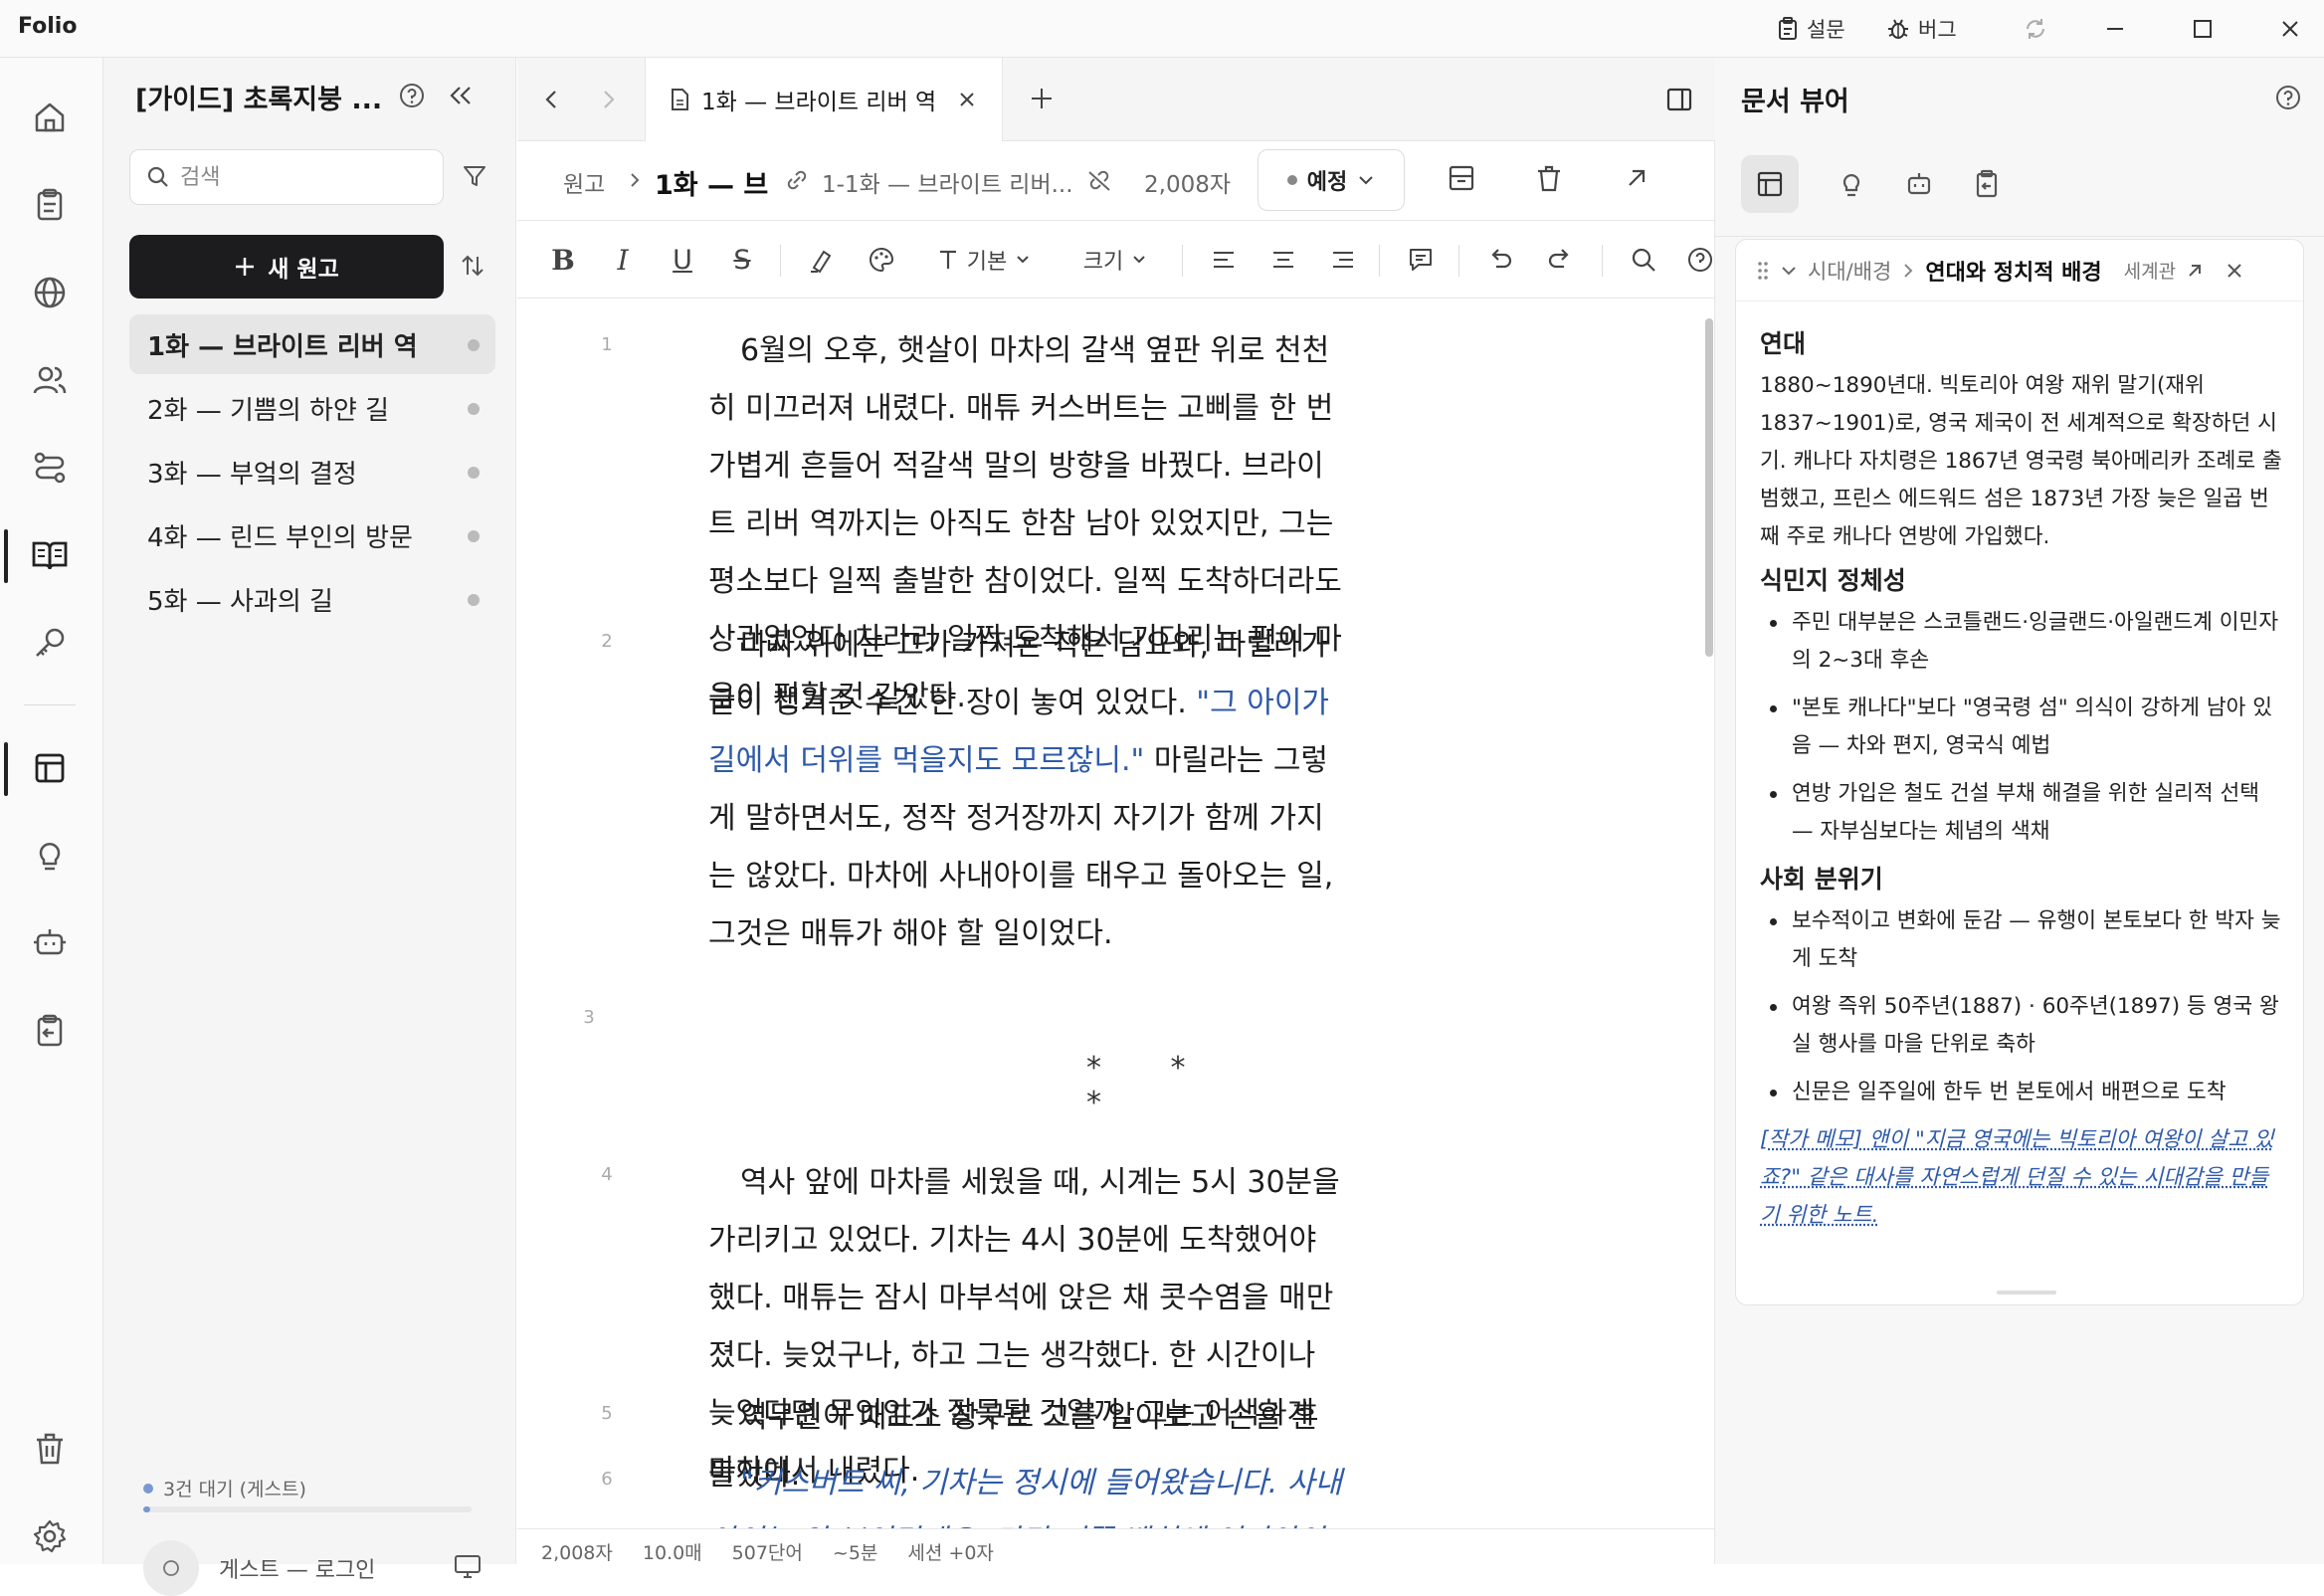 The height and width of the screenshot is (1596, 2324). I want to click on viewer-tab-layout, so click(1770, 184).